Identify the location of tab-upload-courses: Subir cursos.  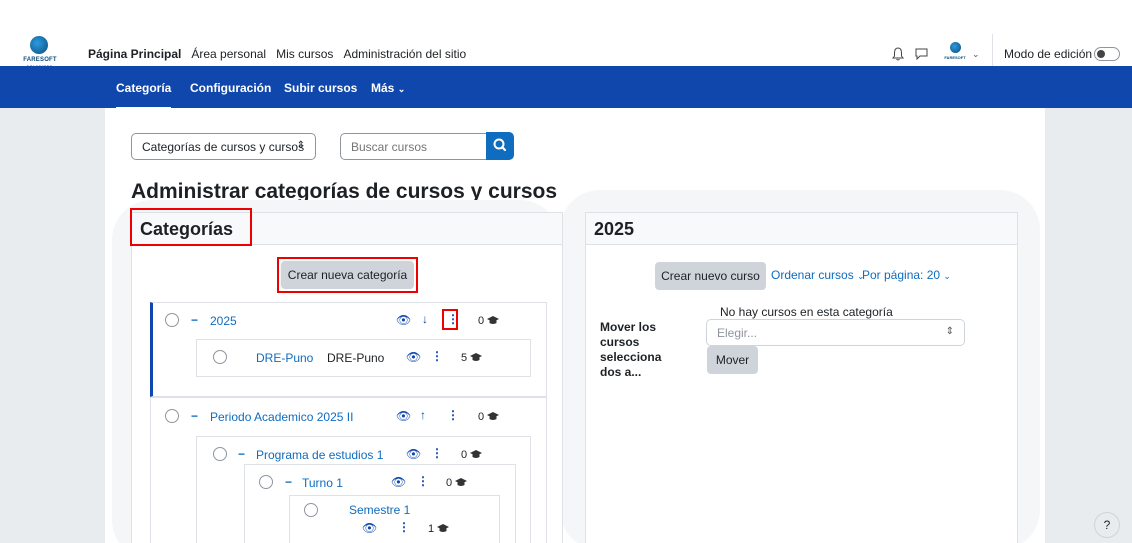
(320, 88).